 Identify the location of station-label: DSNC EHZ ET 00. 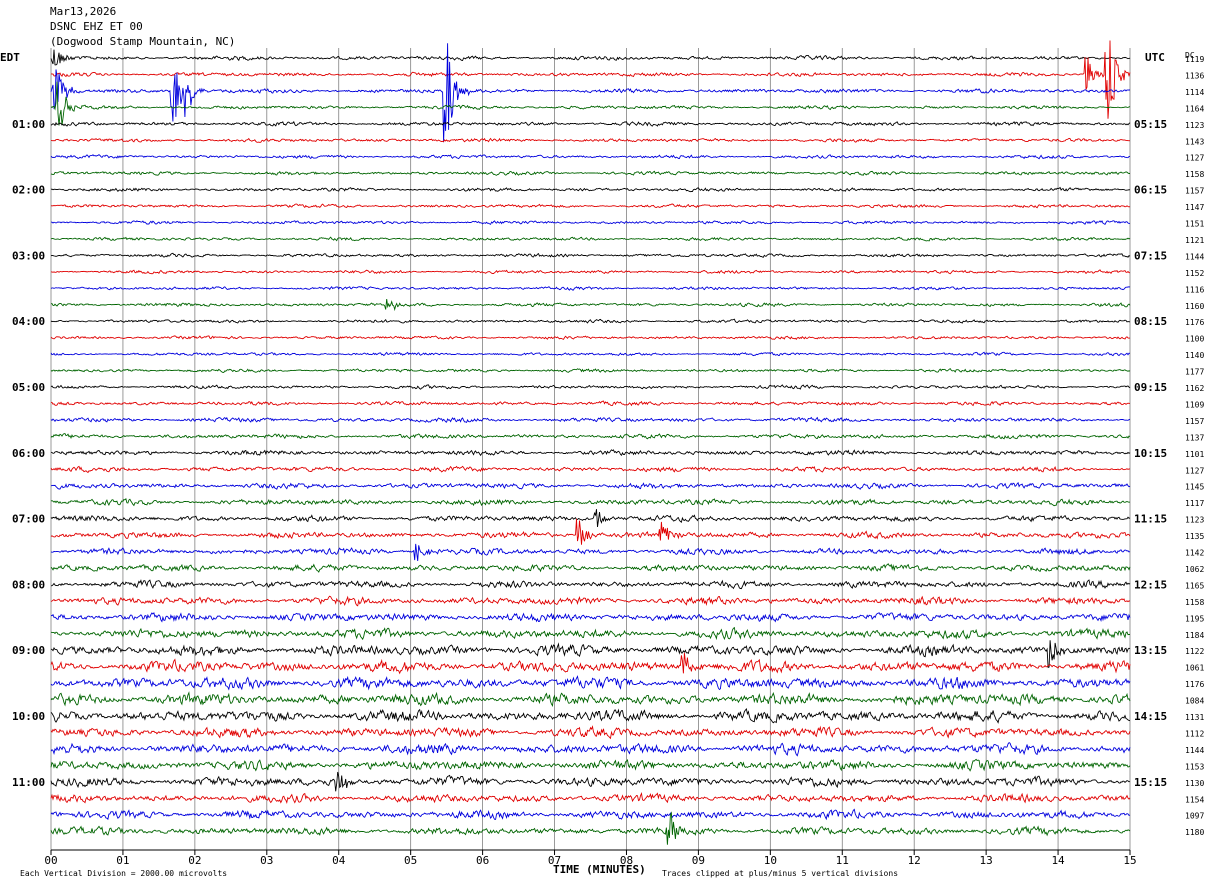
(96, 26).